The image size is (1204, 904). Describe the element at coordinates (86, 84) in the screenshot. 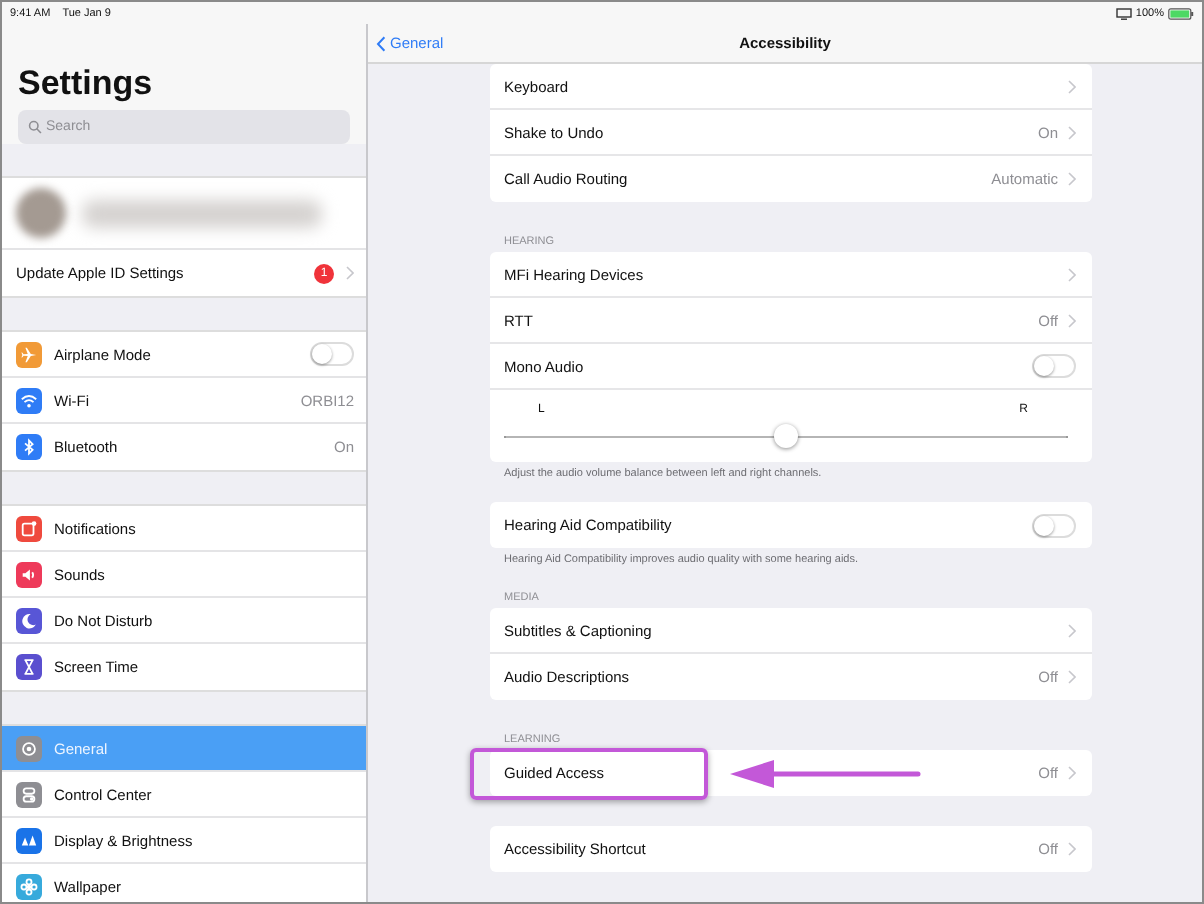

I see `sidebar-title: Settings` at that location.